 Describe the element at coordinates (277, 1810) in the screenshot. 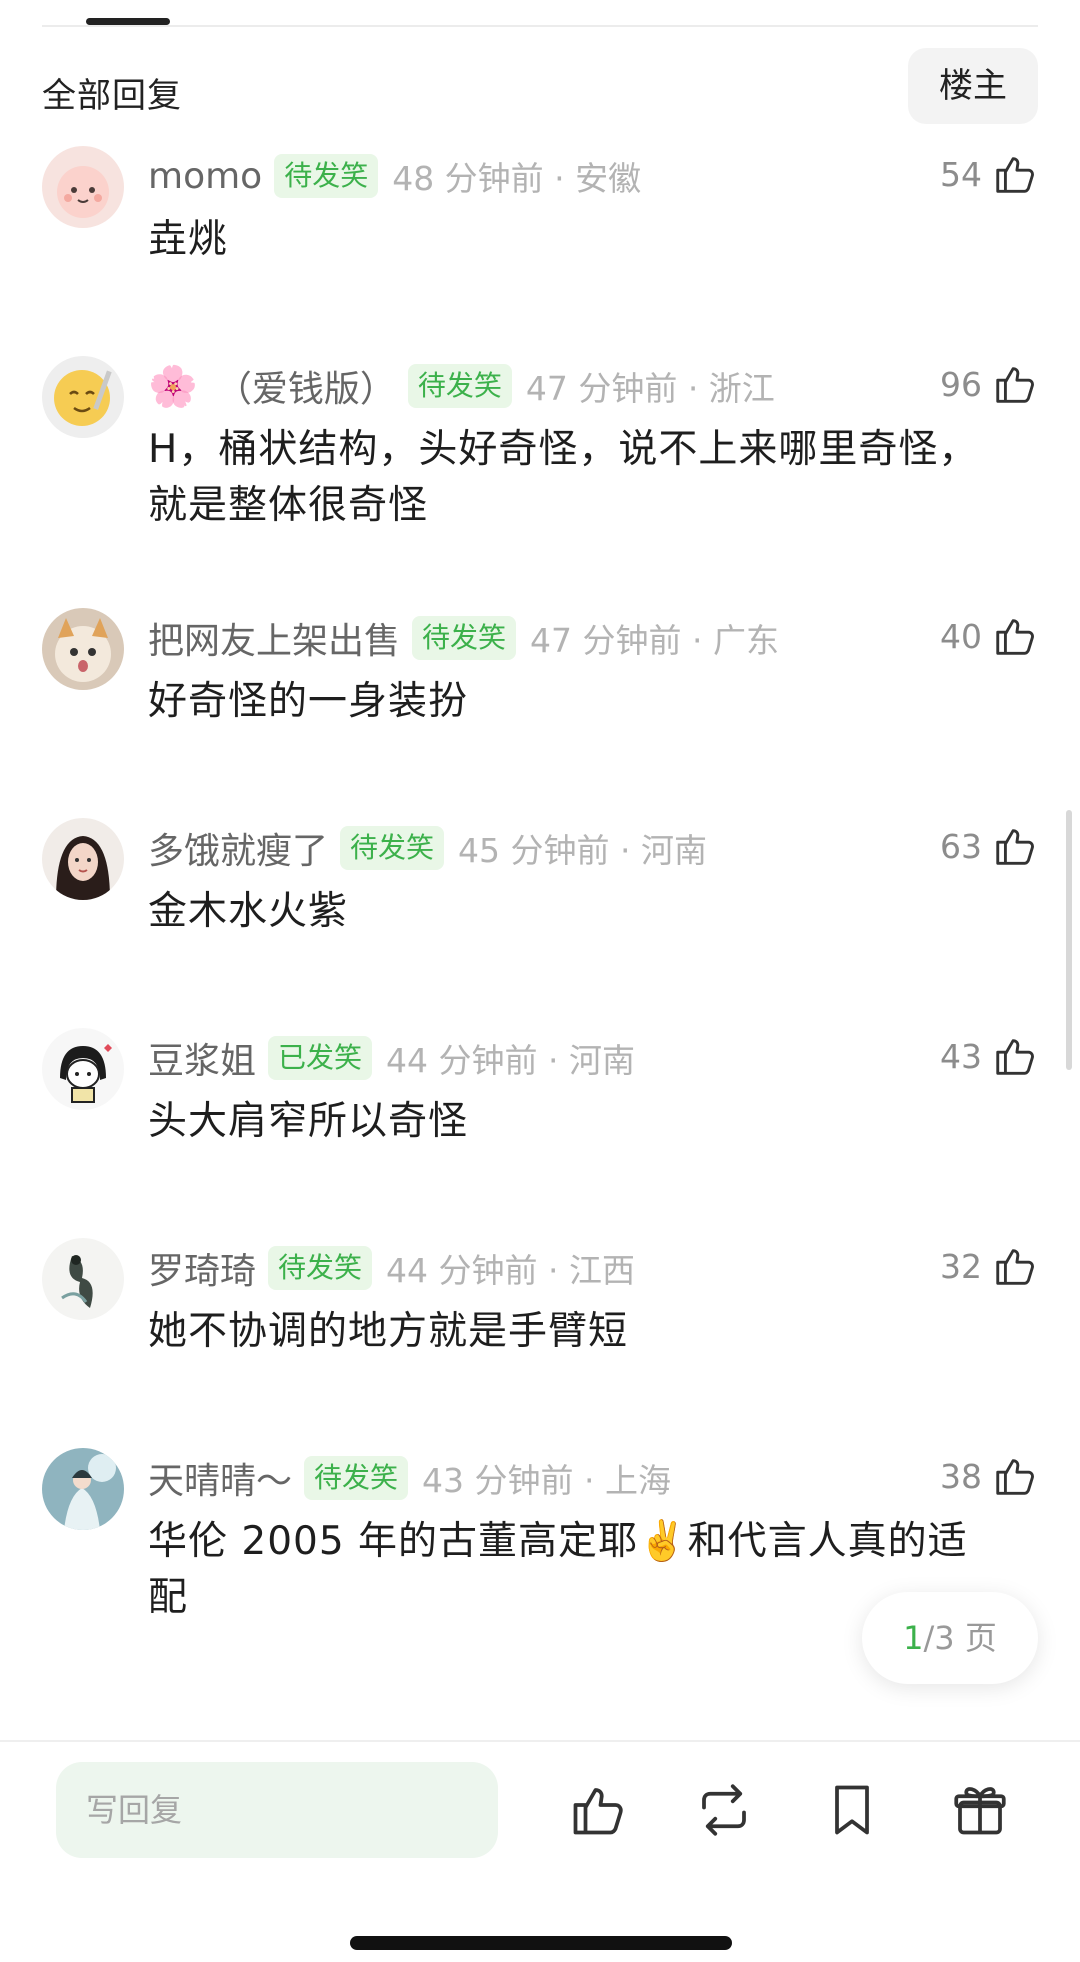

I see `reply-input` at that location.